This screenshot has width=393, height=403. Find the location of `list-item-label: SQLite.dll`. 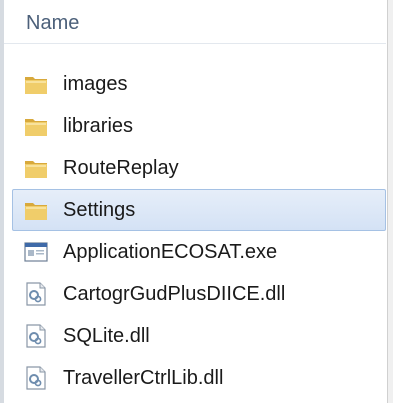

list-item-label: SQLite.dll is located at coordinates (106, 335).